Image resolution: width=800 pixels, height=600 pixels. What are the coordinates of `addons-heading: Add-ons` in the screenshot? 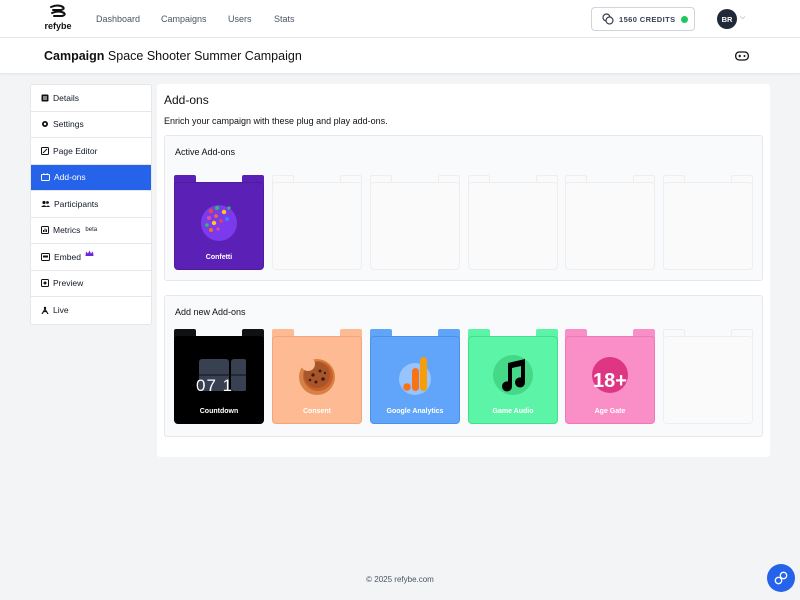 It's located at (186, 100).